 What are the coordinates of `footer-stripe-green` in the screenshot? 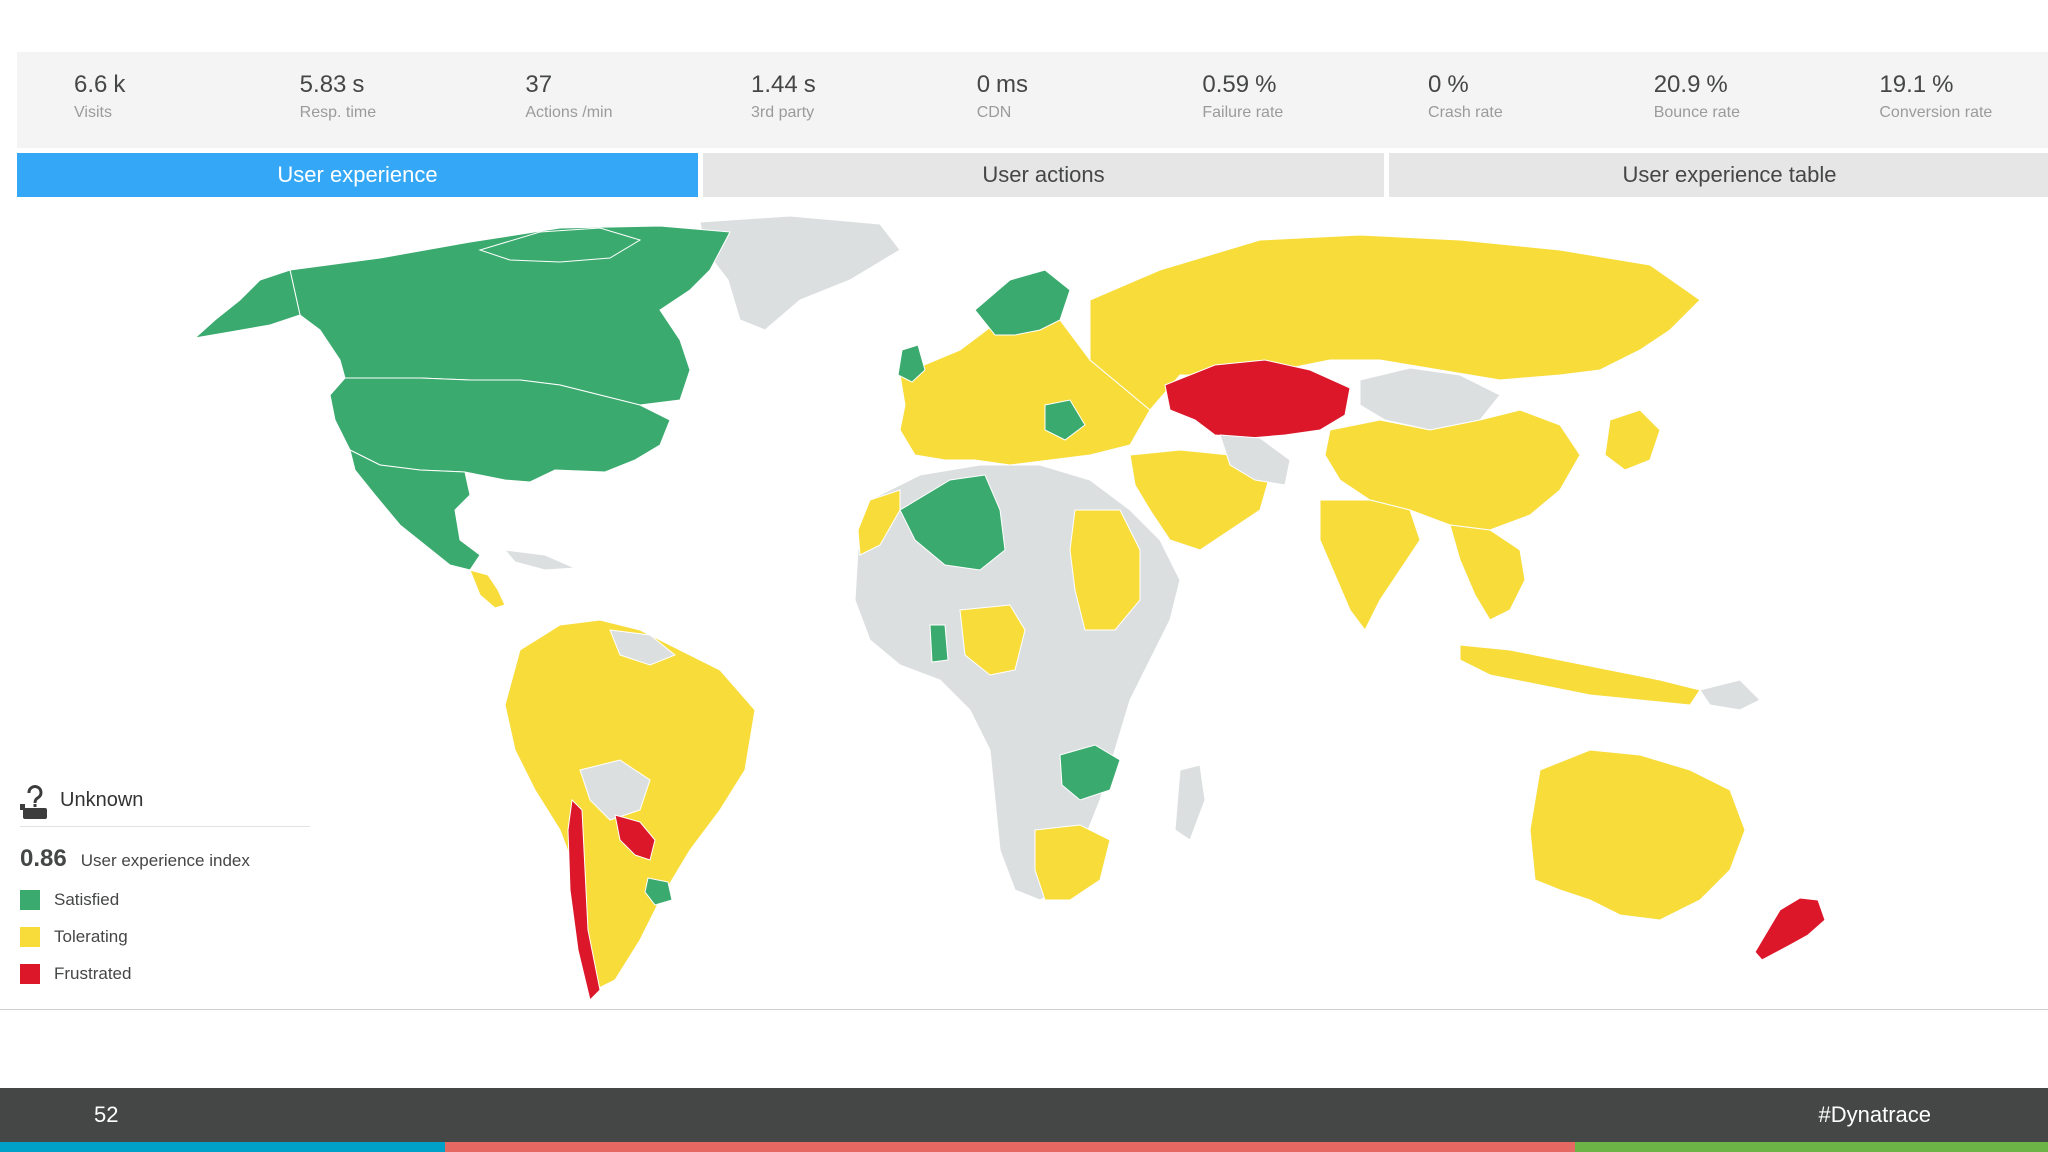 It's located at (1811, 1147).